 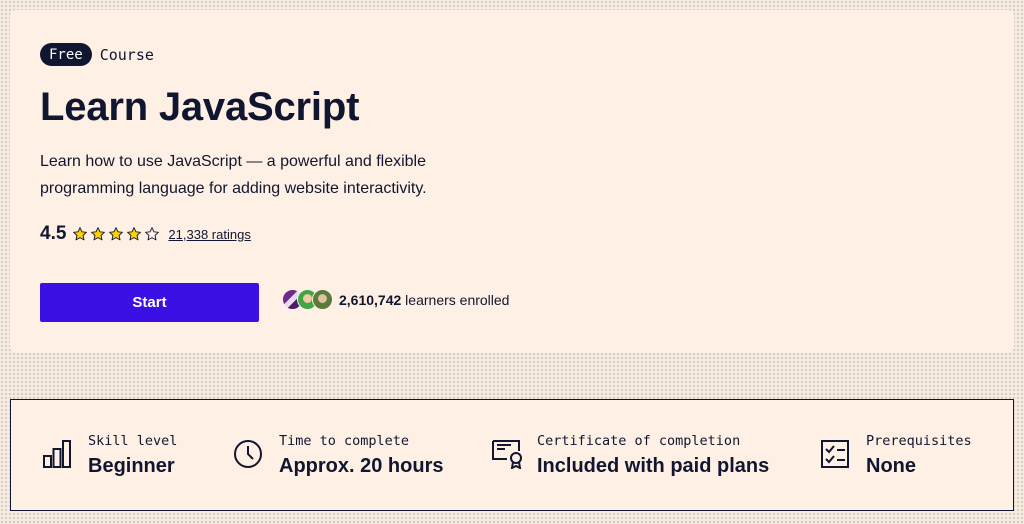 What do you see at coordinates (152, 234) in the screenshot?
I see `star-empty-icon` at bounding box center [152, 234].